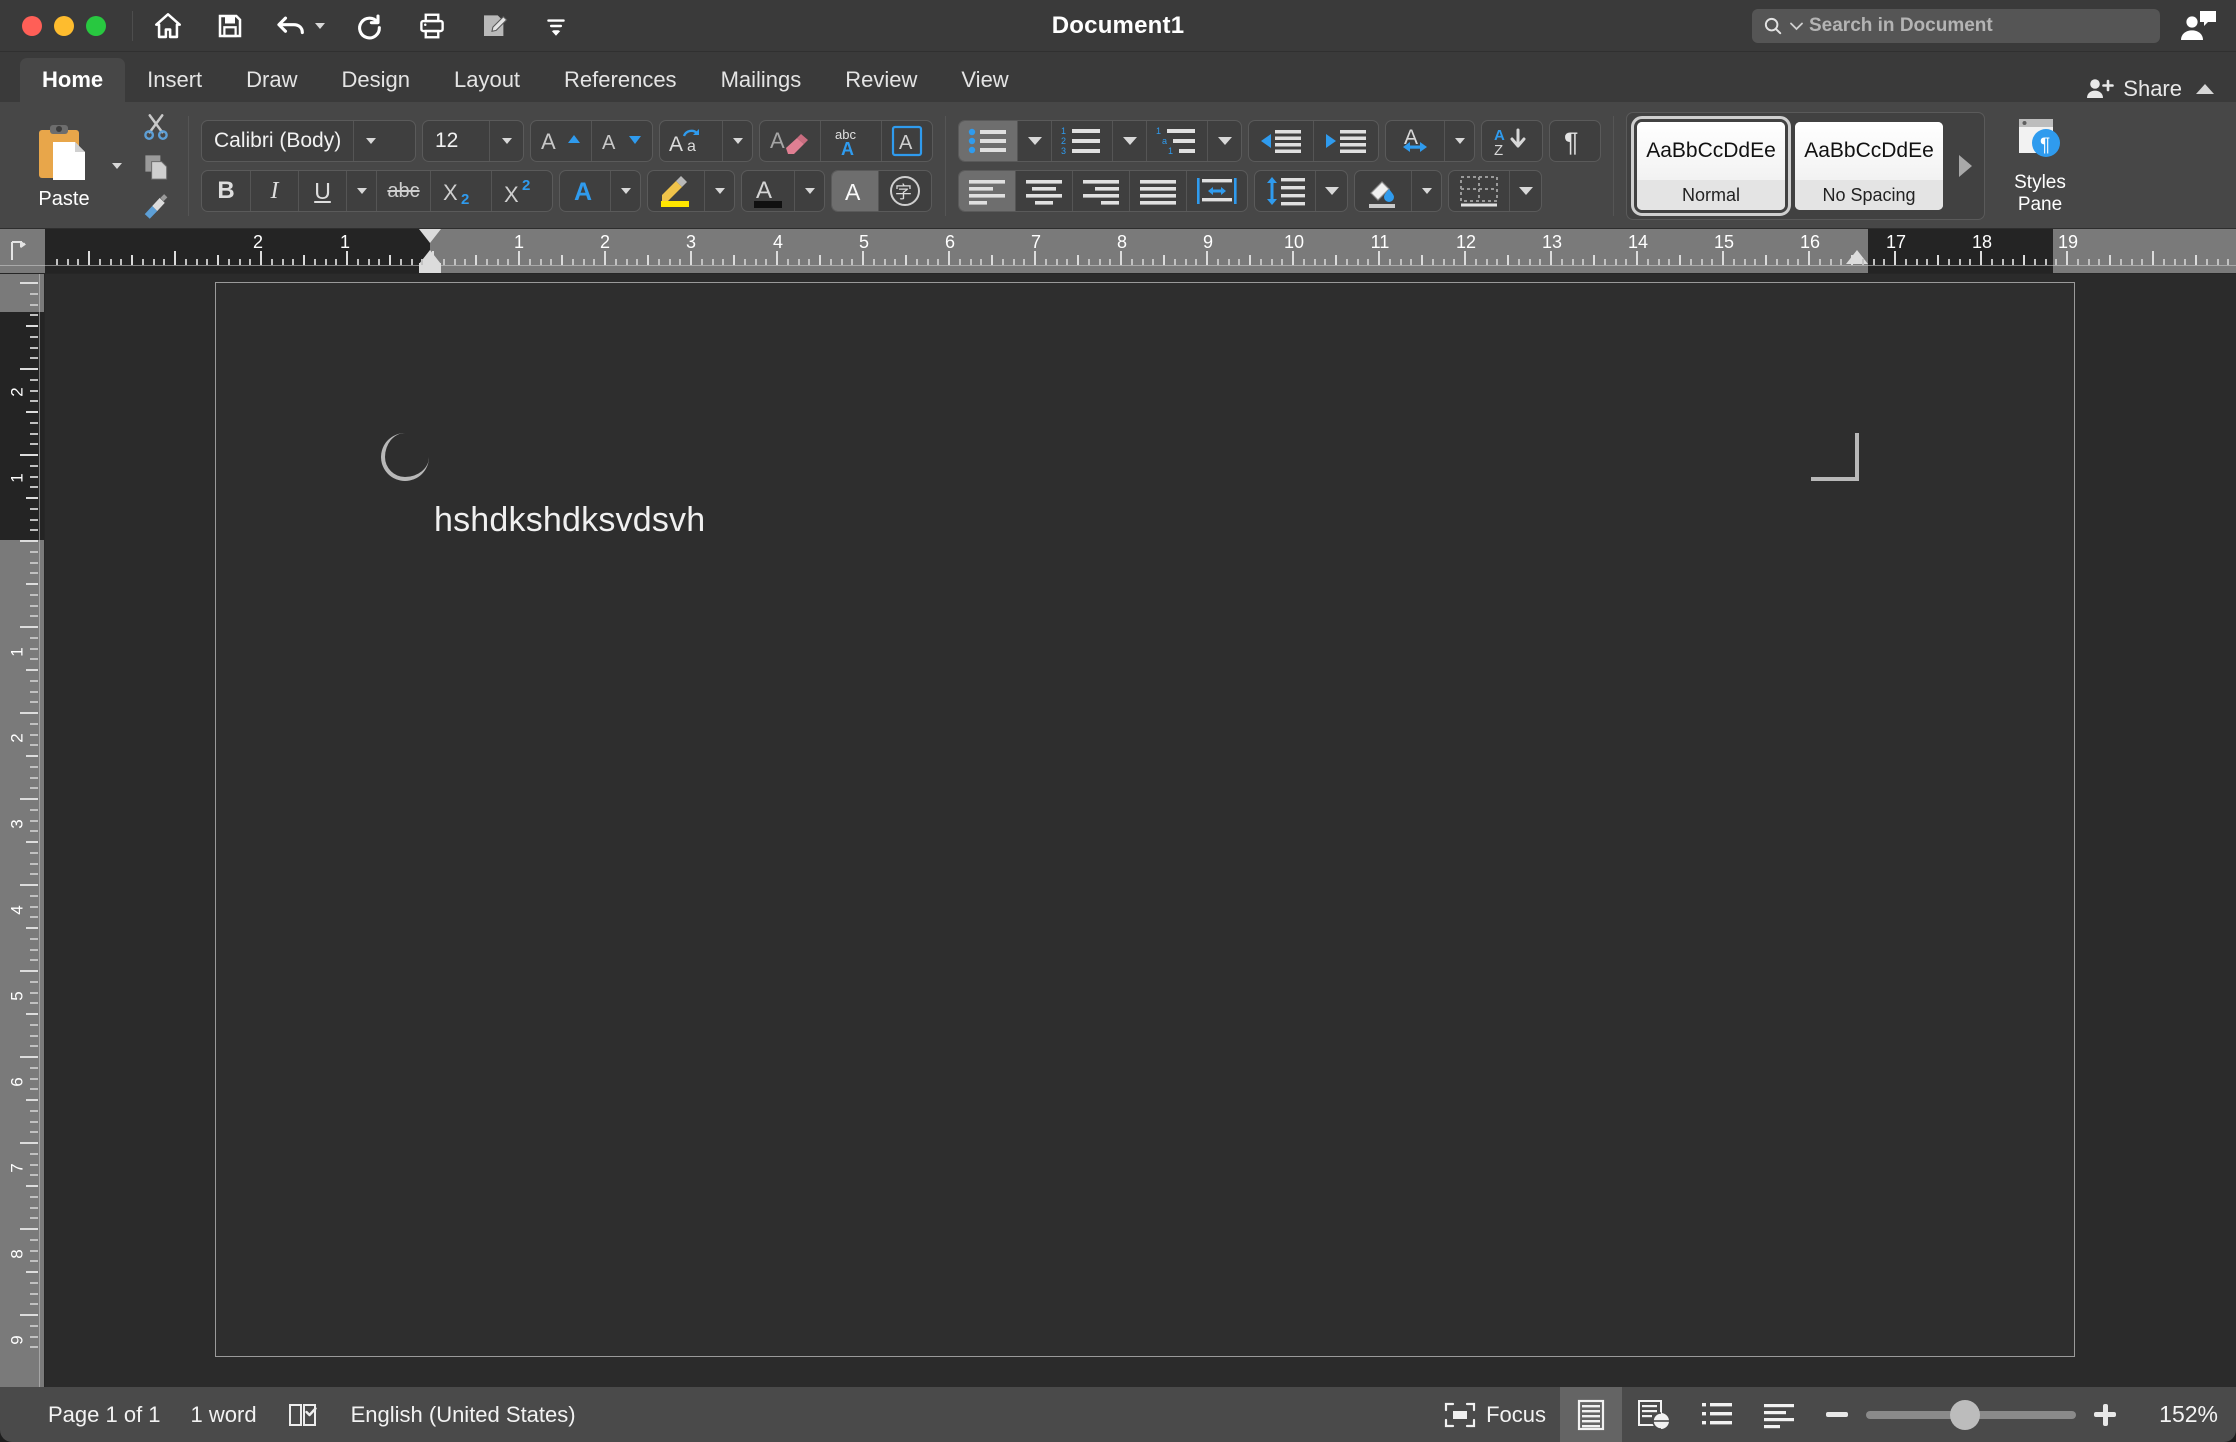 This screenshot has width=2236, height=1442. Describe the element at coordinates (156, 206) in the screenshot. I see `format-painter-button` at that location.